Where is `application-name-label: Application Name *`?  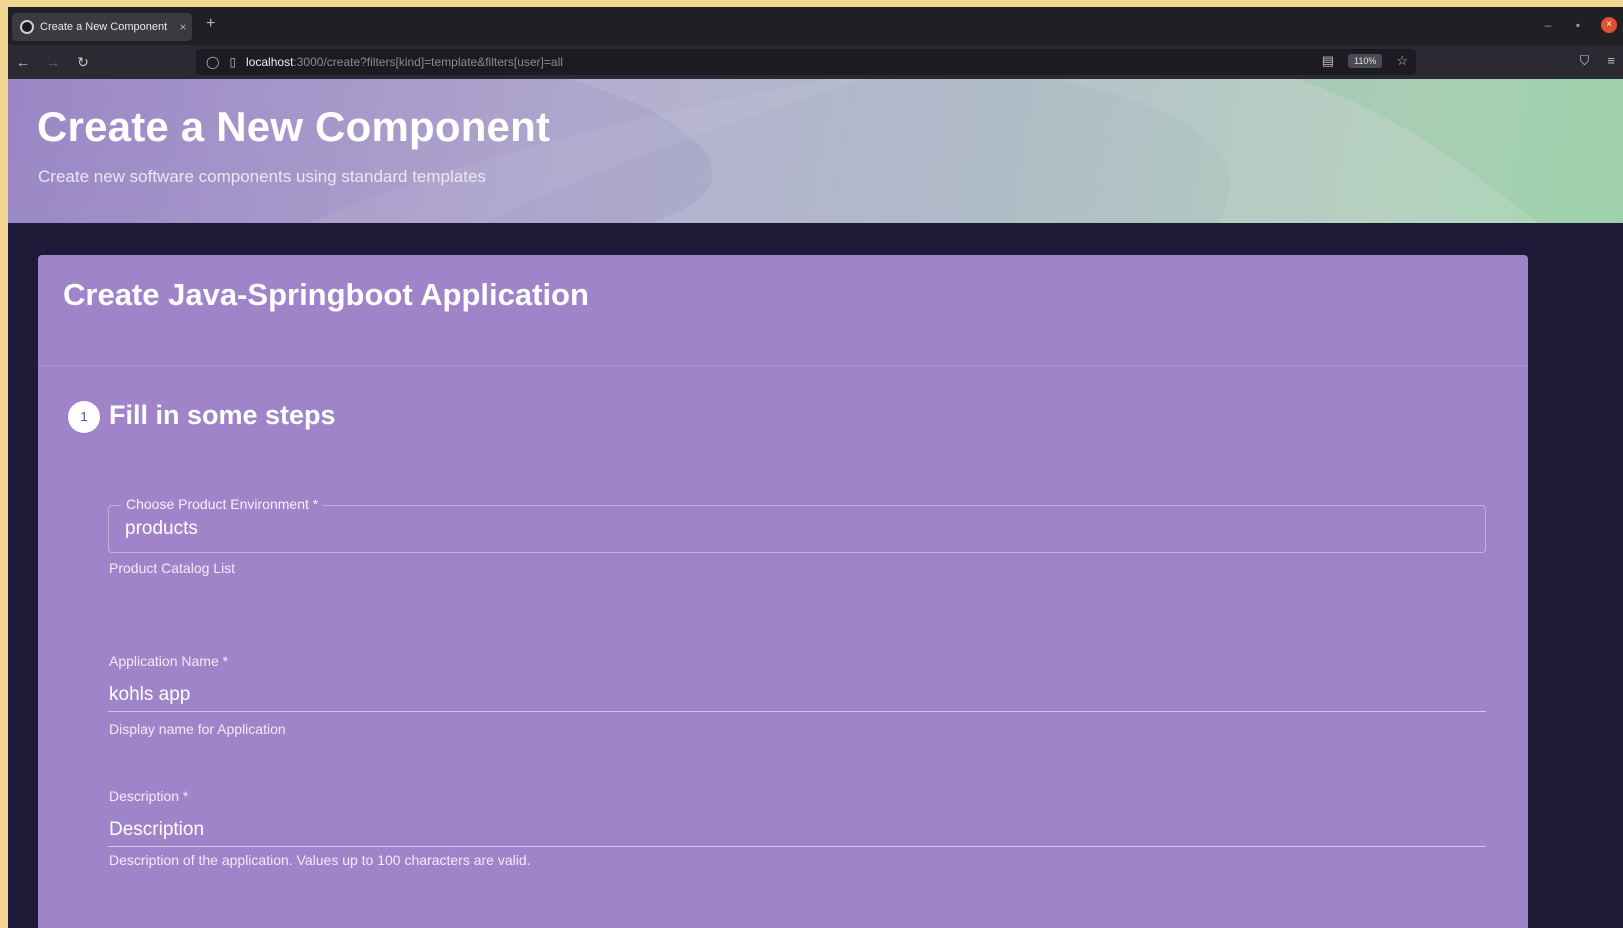 application-name-label: Application Name * is located at coordinates (169, 661).